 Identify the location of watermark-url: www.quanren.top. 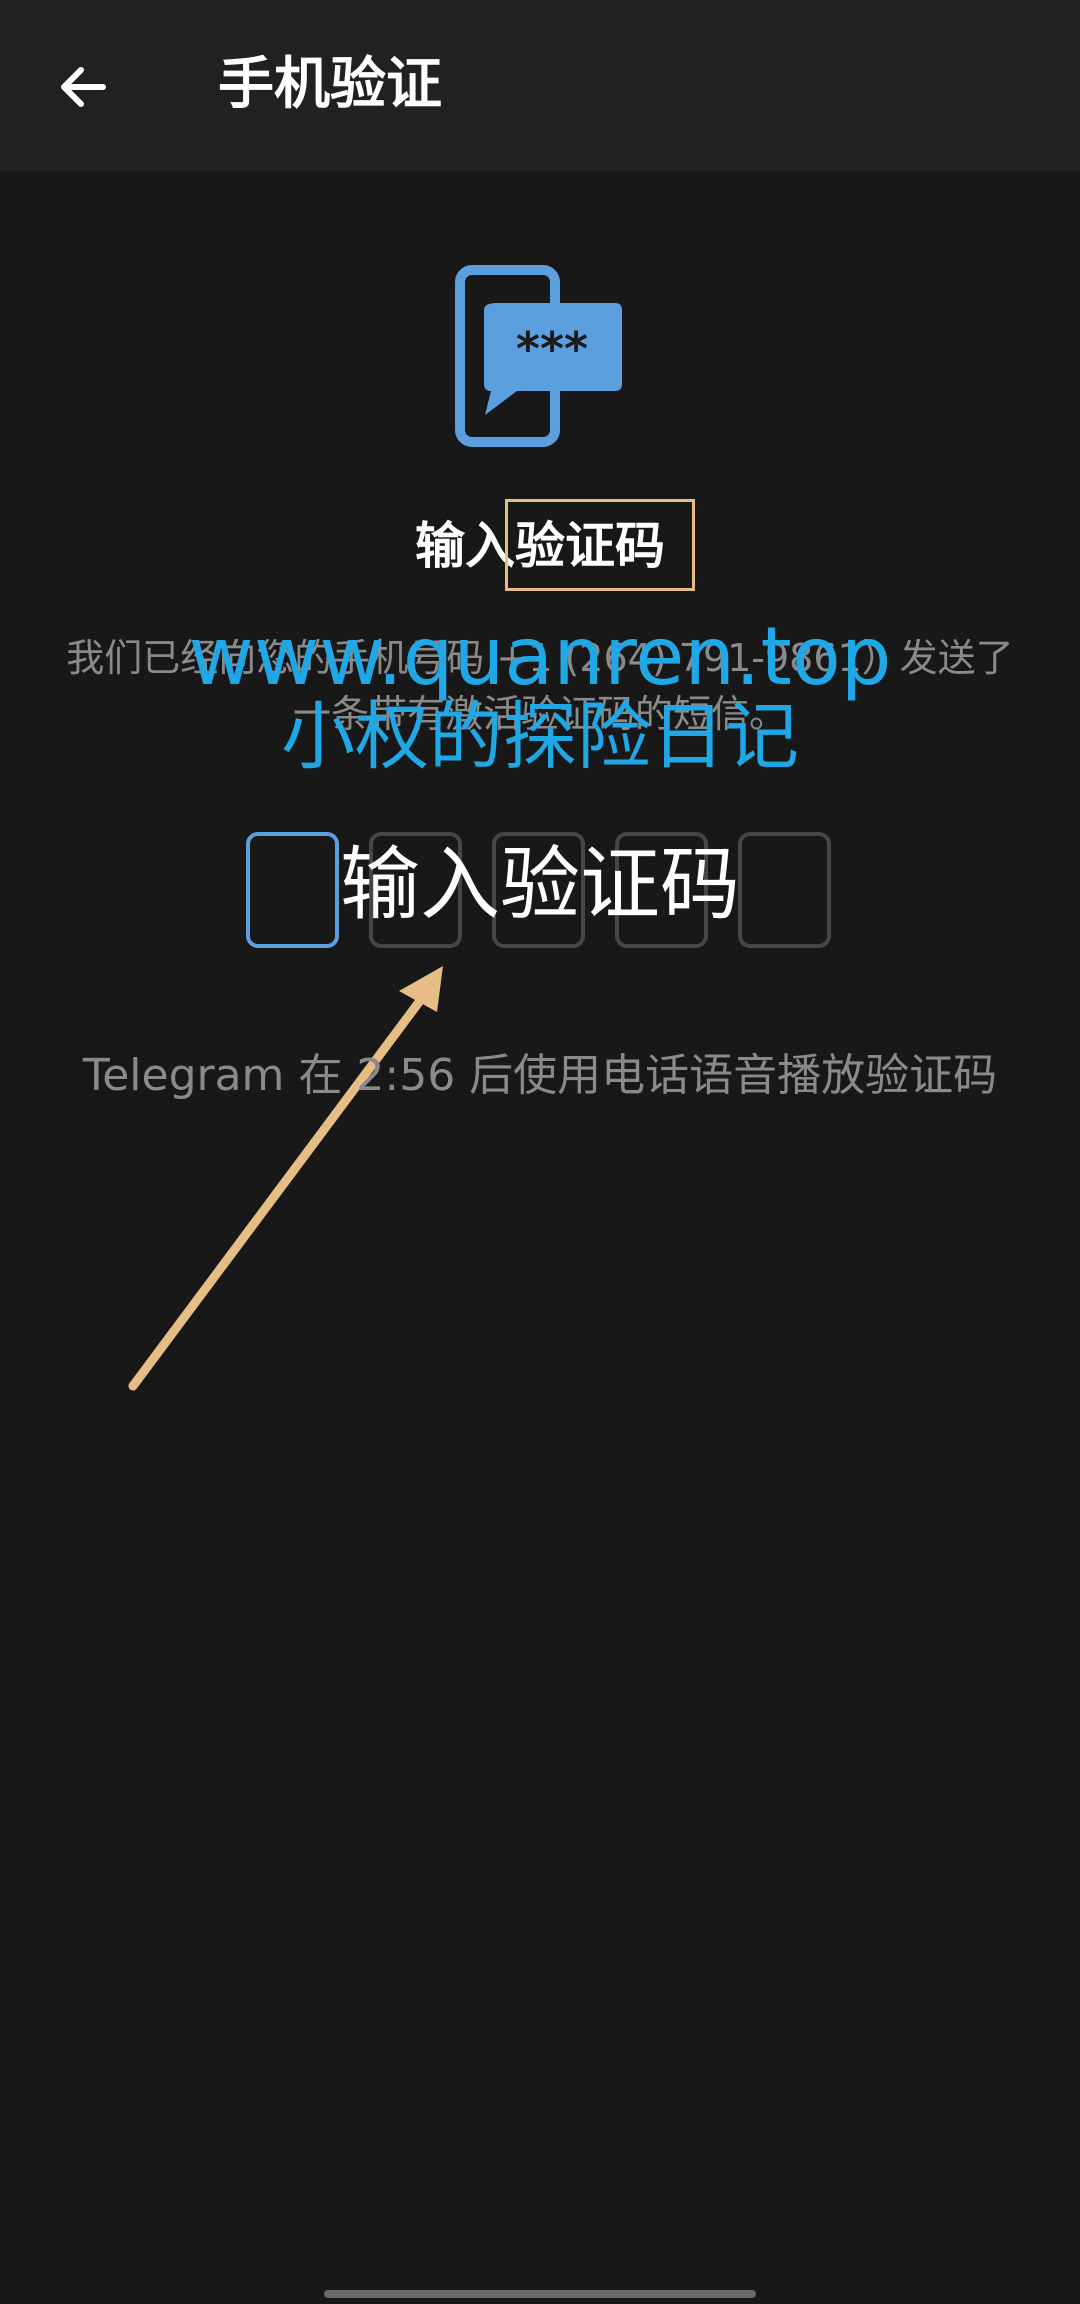
(540, 656).